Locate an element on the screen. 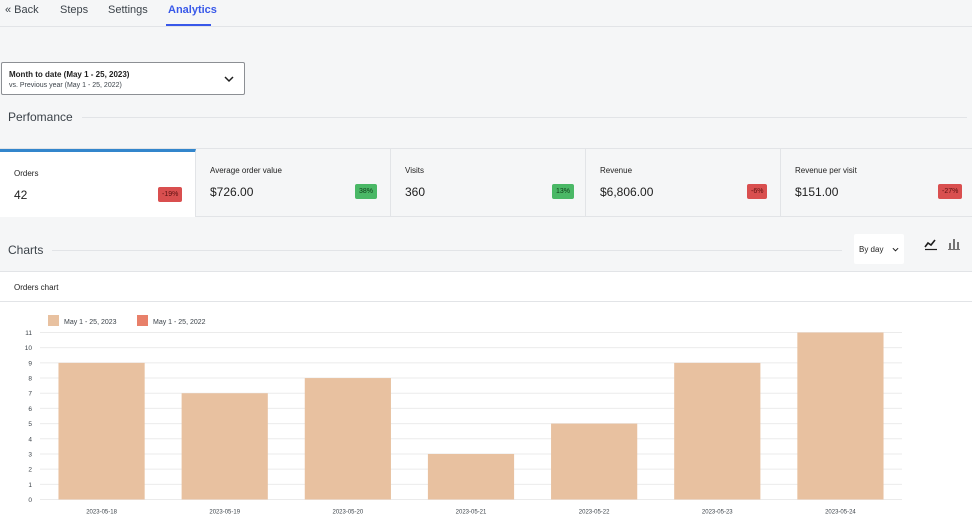 This screenshot has height=527, width=972. kpi-value: $6,806.00 is located at coordinates (627, 192).